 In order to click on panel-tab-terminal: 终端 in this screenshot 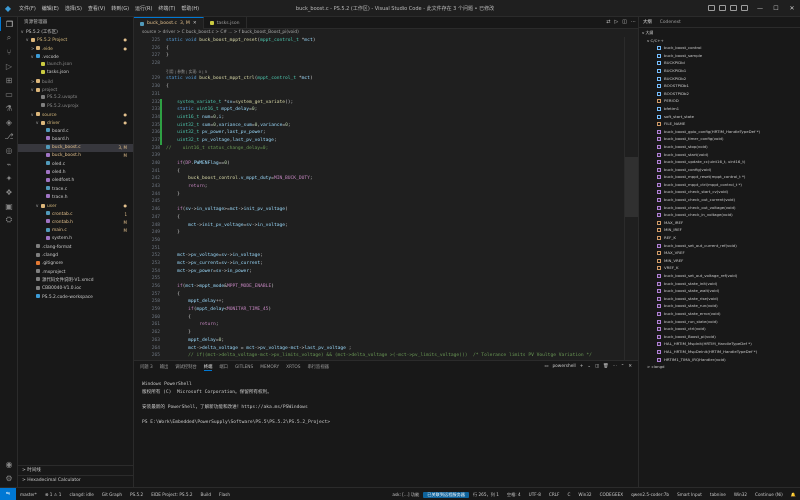, I will do `click(208, 367)`.